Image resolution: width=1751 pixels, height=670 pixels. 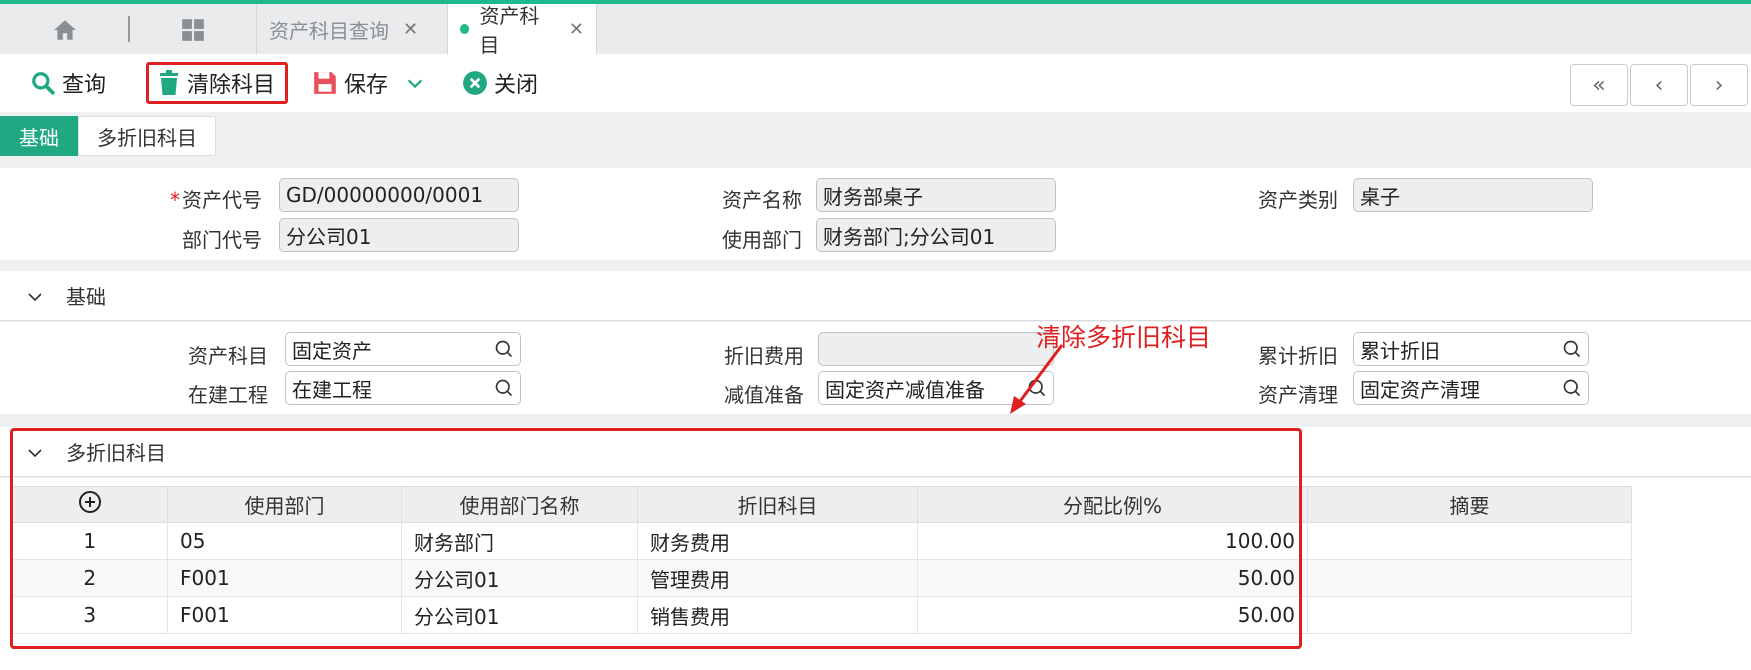 I want to click on add-row-button, so click(x=90, y=504).